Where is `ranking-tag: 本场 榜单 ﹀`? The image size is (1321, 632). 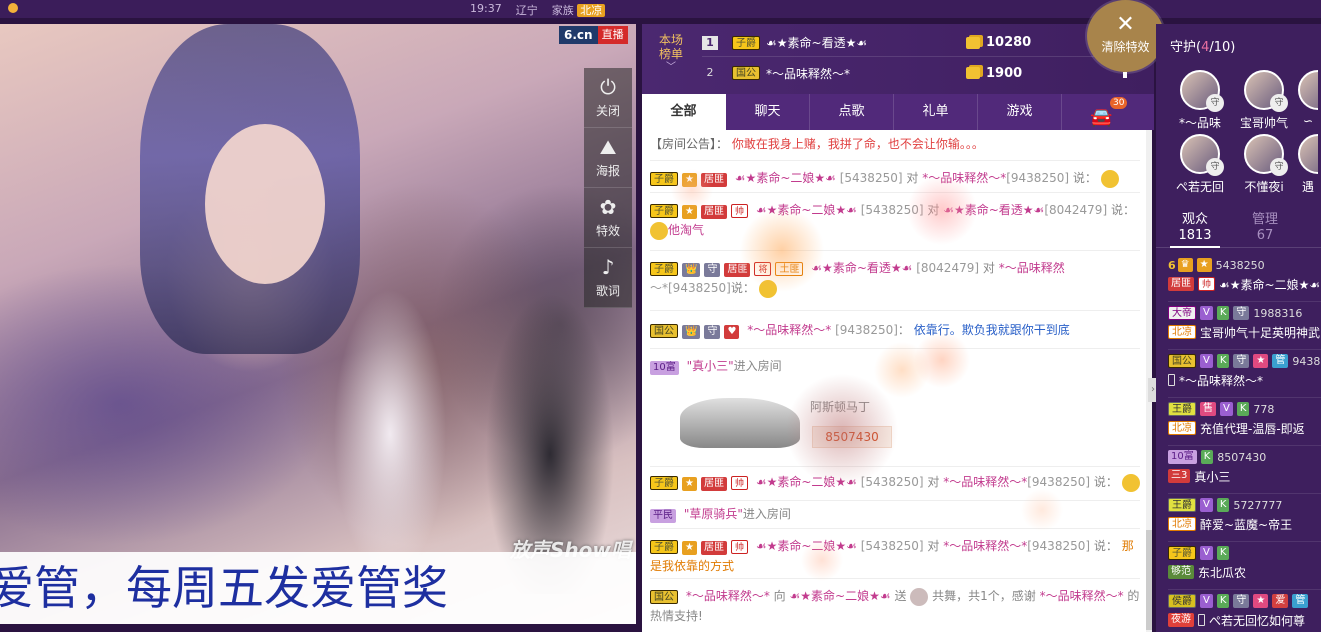
ranking-tag: 本场 榜单 ﹀ is located at coordinates (671, 54).